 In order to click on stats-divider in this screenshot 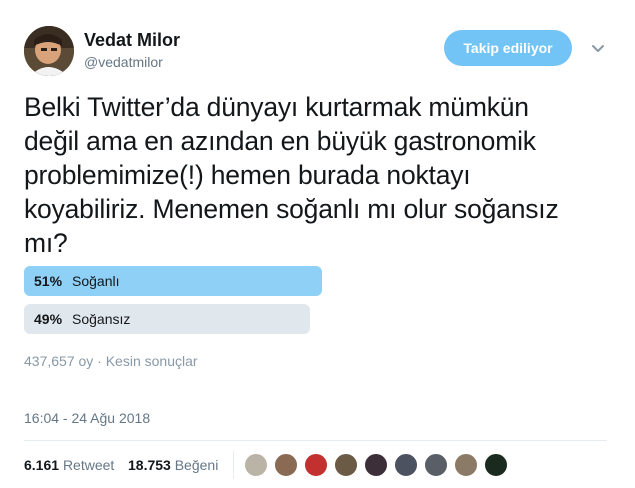, I will do `click(233, 465)`.